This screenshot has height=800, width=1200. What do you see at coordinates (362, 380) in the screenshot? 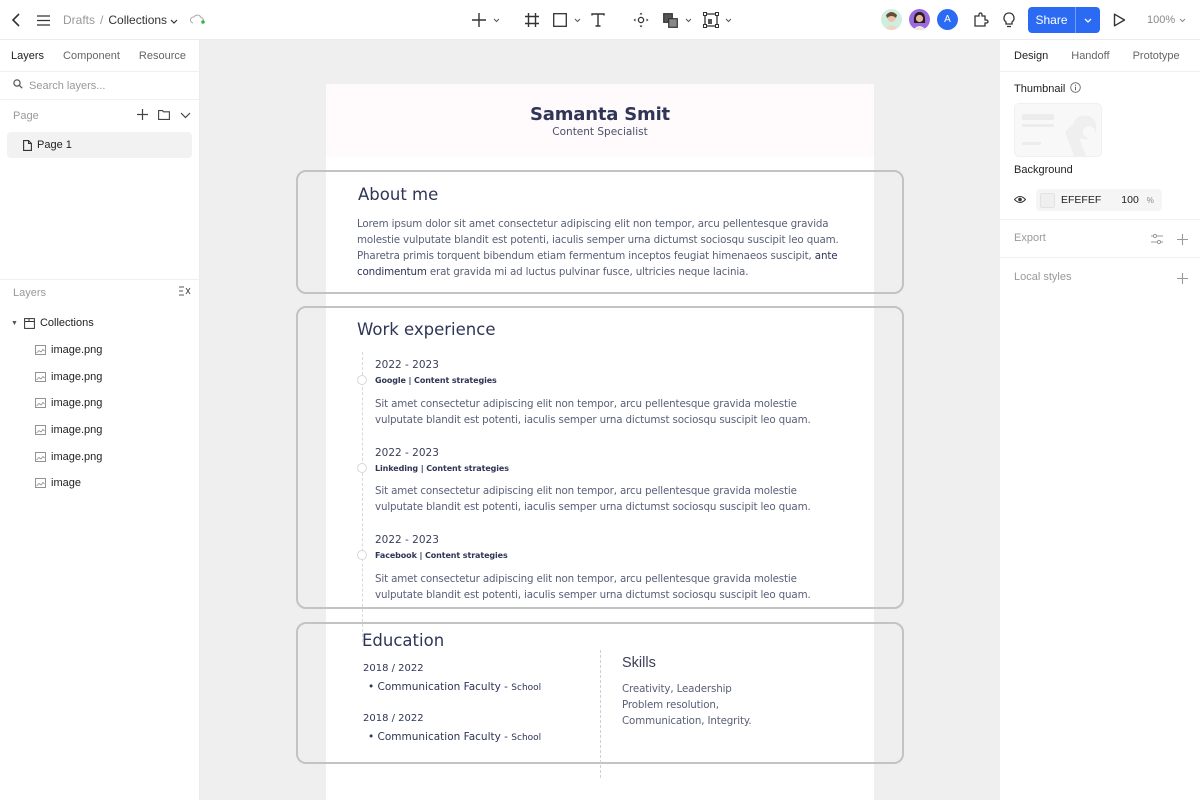
I see `timeline-dot` at bounding box center [362, 380].